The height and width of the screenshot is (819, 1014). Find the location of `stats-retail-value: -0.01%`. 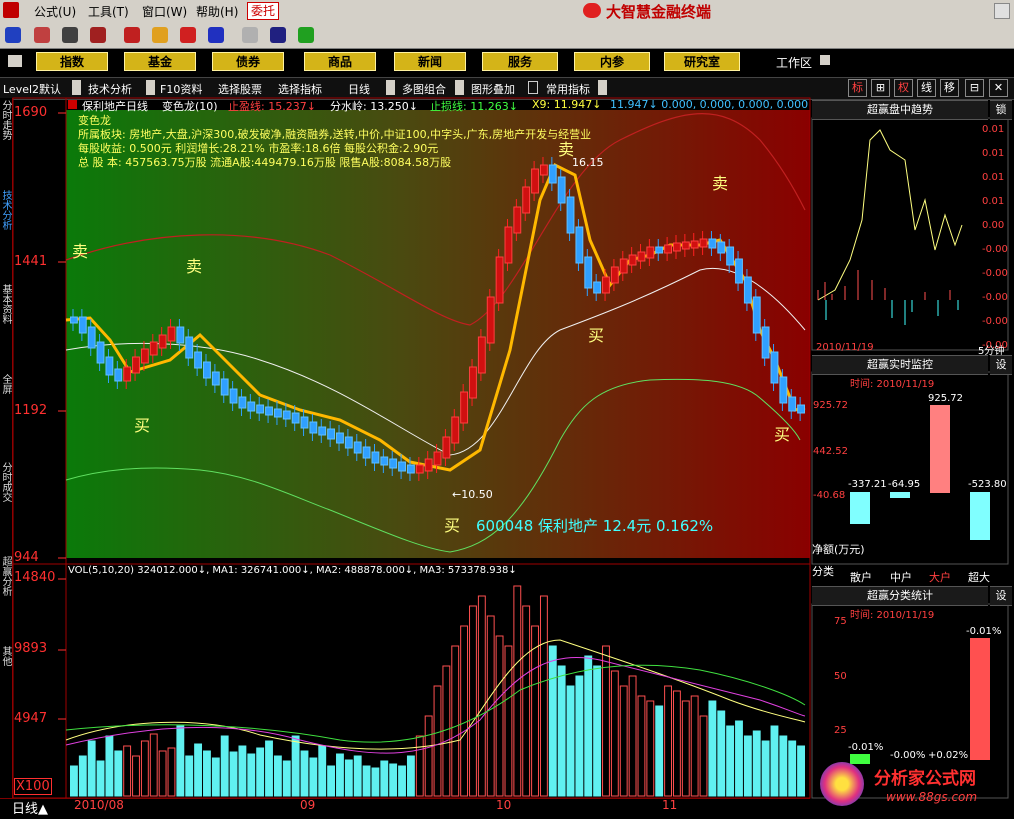

stats-retail-value: -0.01% is located at coordinates (866, 747).